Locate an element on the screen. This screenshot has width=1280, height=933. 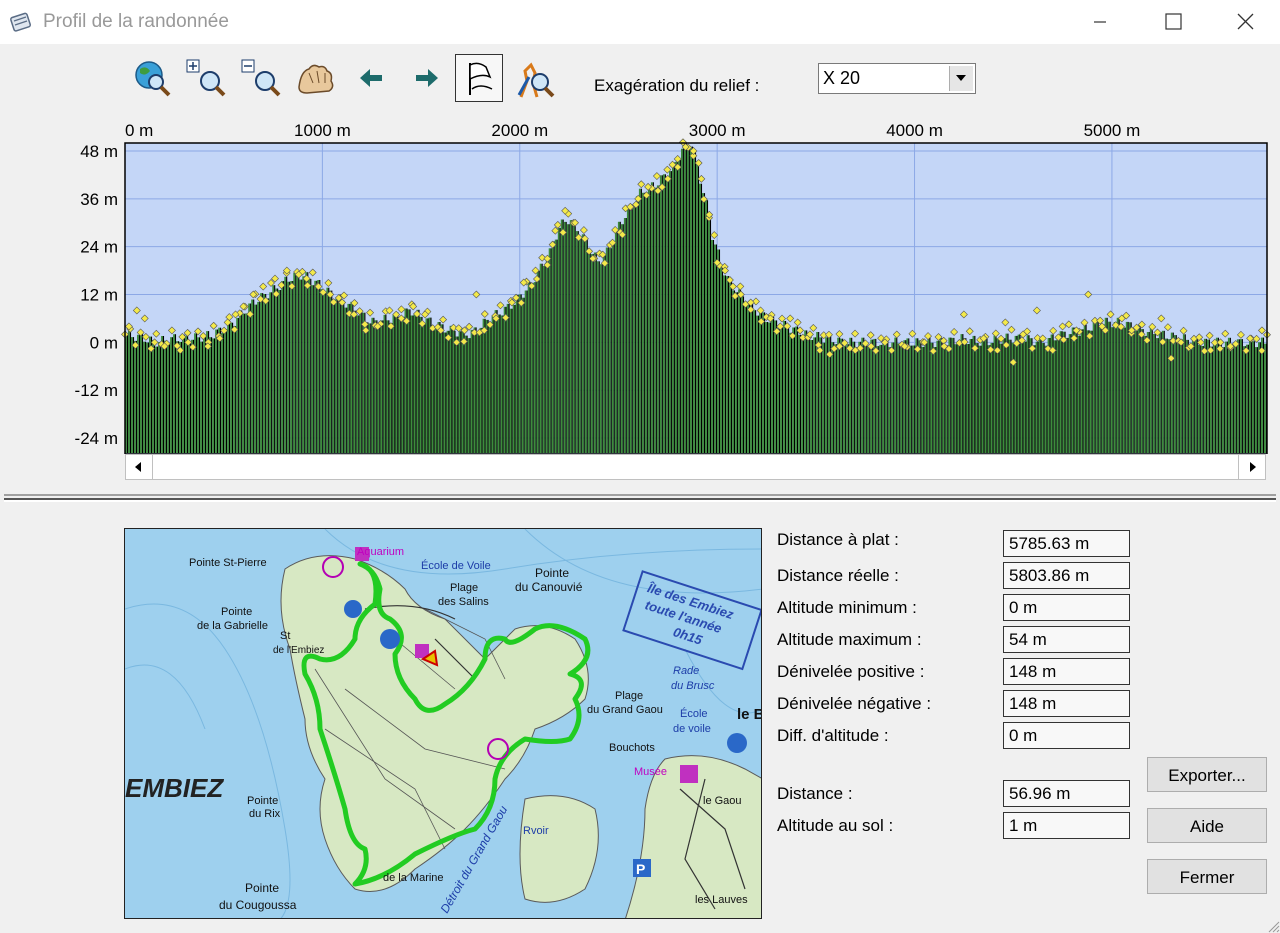
pan-hand-button is located at coordinates (317, 79).